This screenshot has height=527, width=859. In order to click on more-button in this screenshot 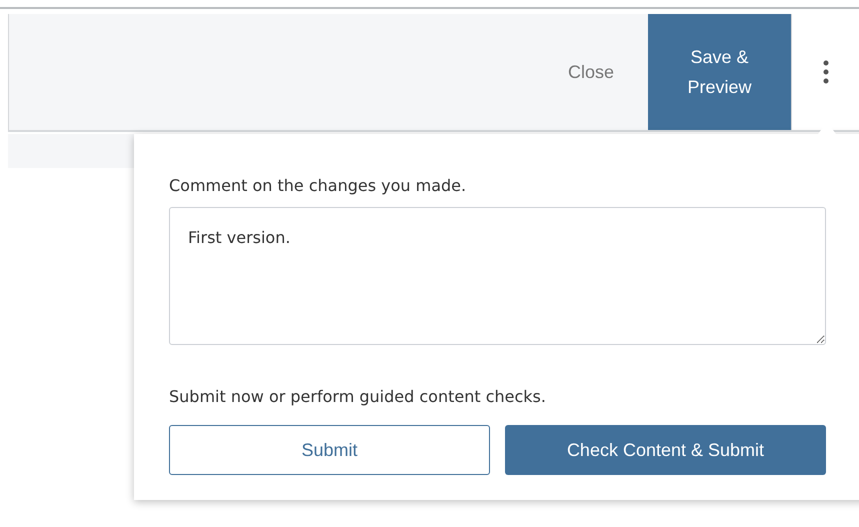, I will do `click(825, 72)`.